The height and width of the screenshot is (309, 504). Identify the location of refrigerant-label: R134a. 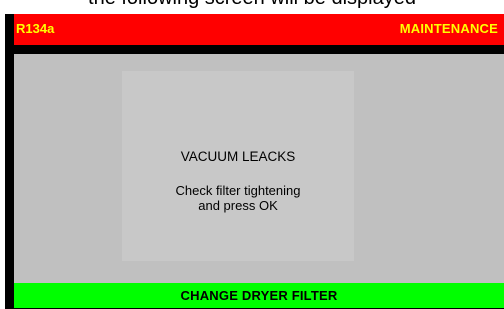
(35, 28).